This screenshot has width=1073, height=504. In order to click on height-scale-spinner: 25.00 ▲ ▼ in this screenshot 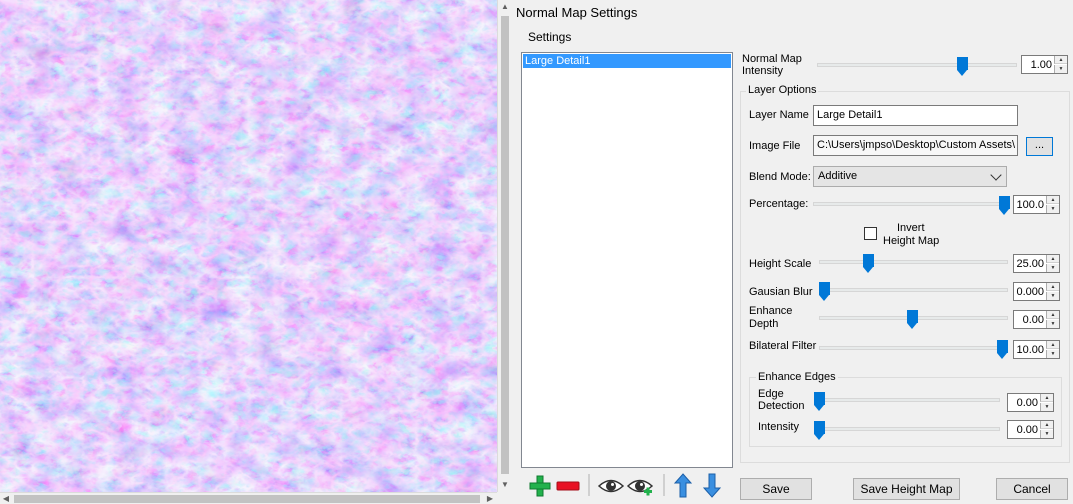, I will do `click(1036, 263)`.